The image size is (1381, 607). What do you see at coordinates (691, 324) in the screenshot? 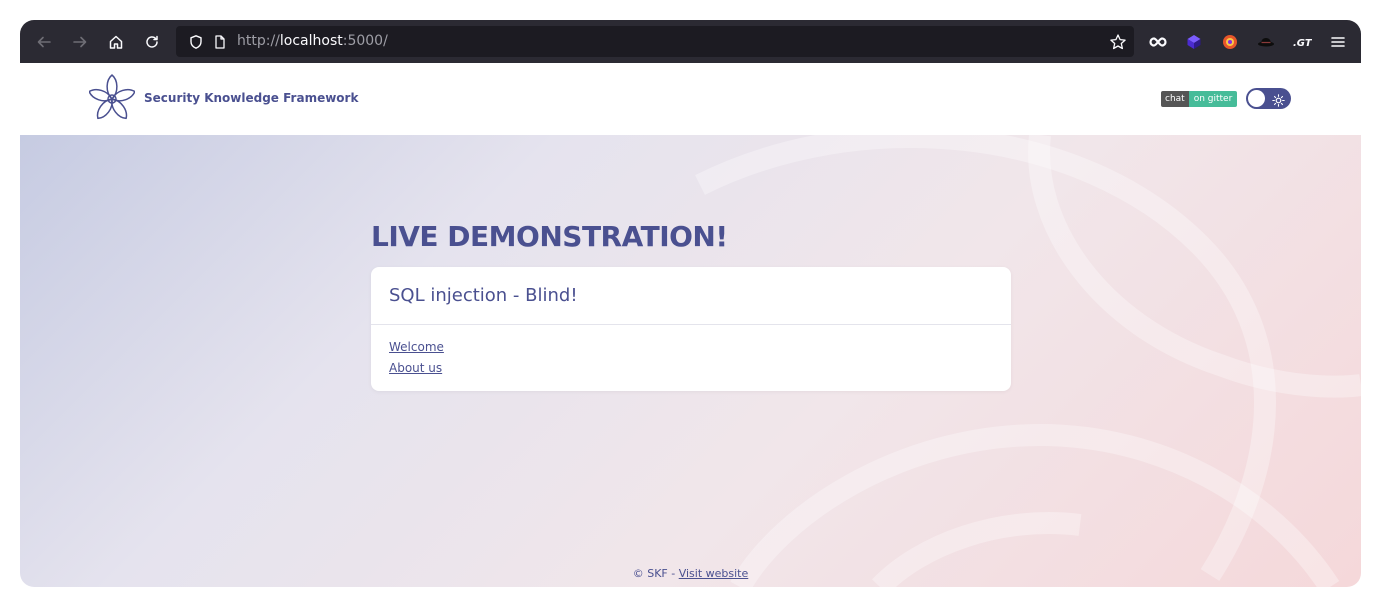
I see `card-divider` at bounding box center [691, 324].